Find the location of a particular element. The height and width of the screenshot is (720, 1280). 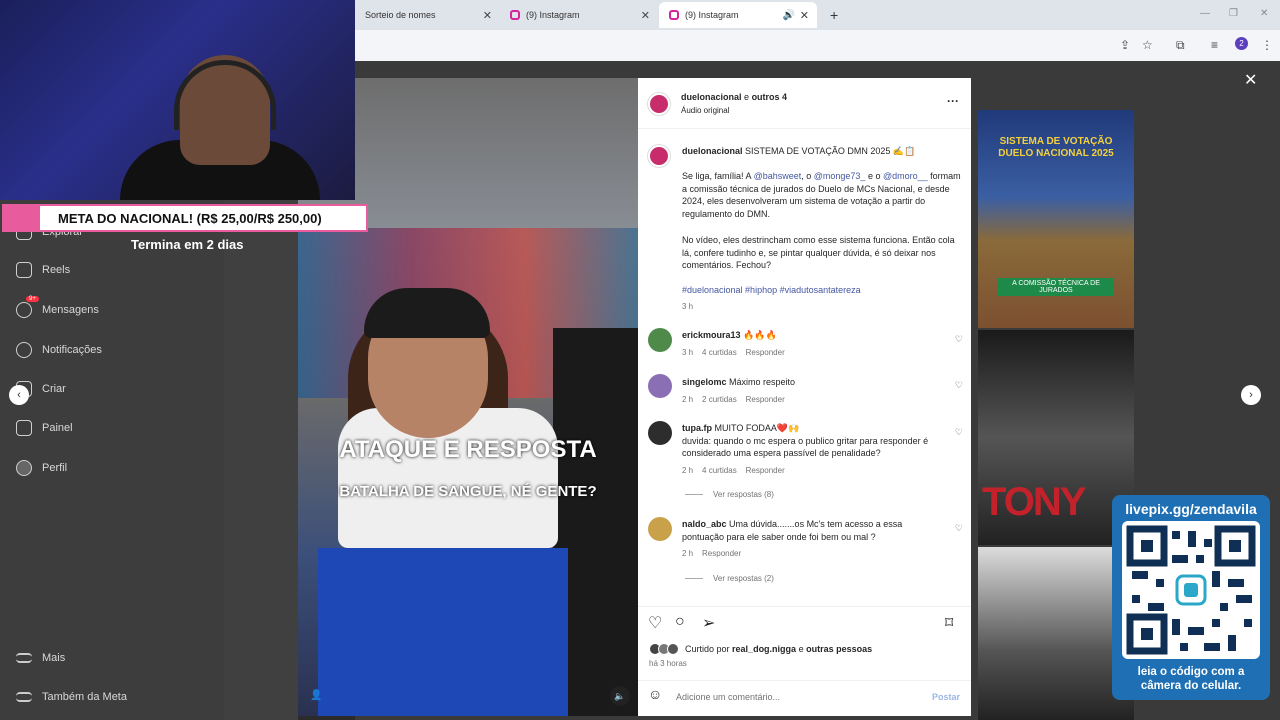

comment-username: singelomc is located at coordinates (704, 382).